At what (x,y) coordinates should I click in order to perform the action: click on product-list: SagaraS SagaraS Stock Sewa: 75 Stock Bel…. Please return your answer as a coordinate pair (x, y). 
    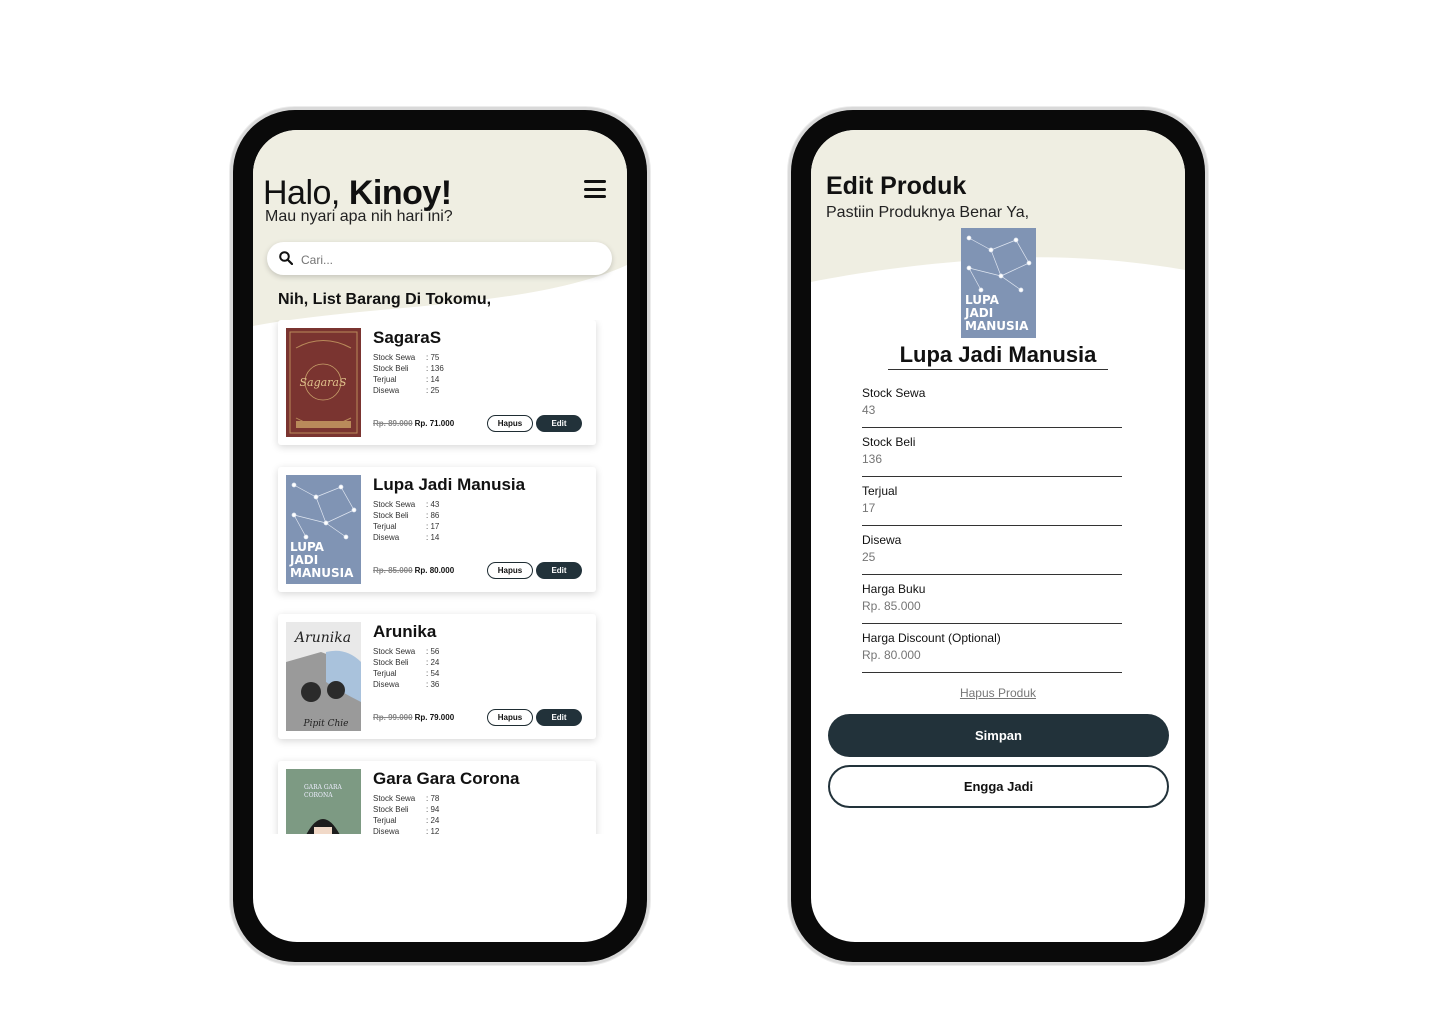
    Looking at the image, I should click on (440, 577).